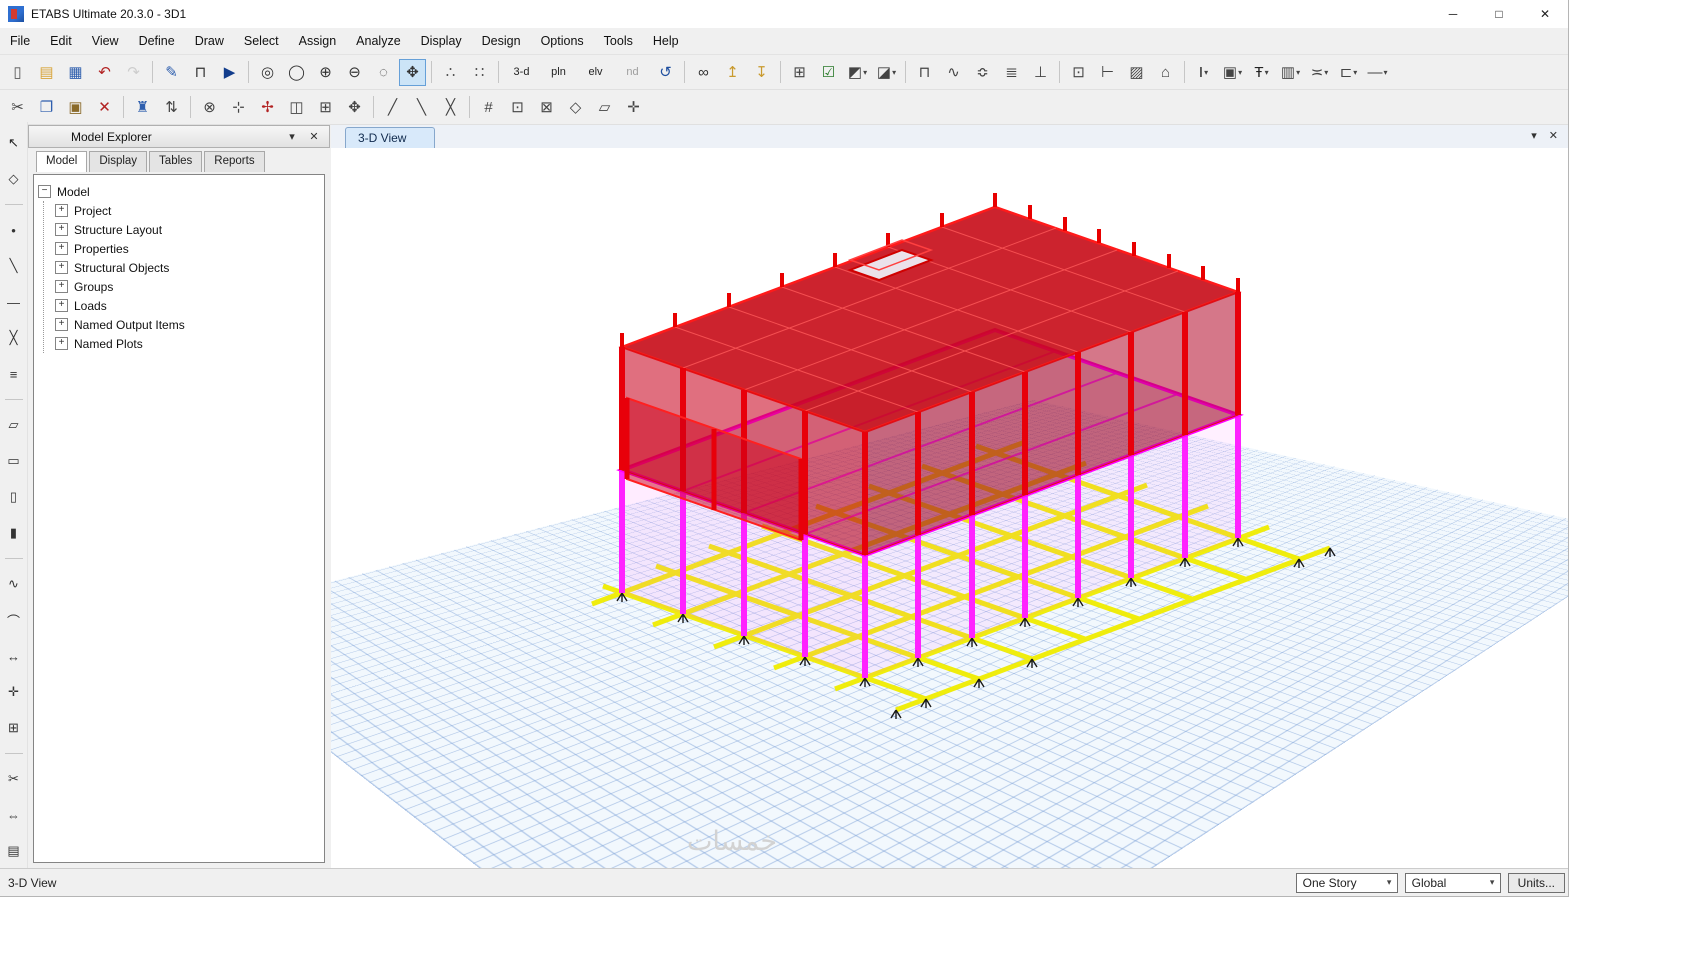  Describe the element at coordinates (546, 107) in the screenshot. I see `add-shell-edge-button: ⊠` at that location.